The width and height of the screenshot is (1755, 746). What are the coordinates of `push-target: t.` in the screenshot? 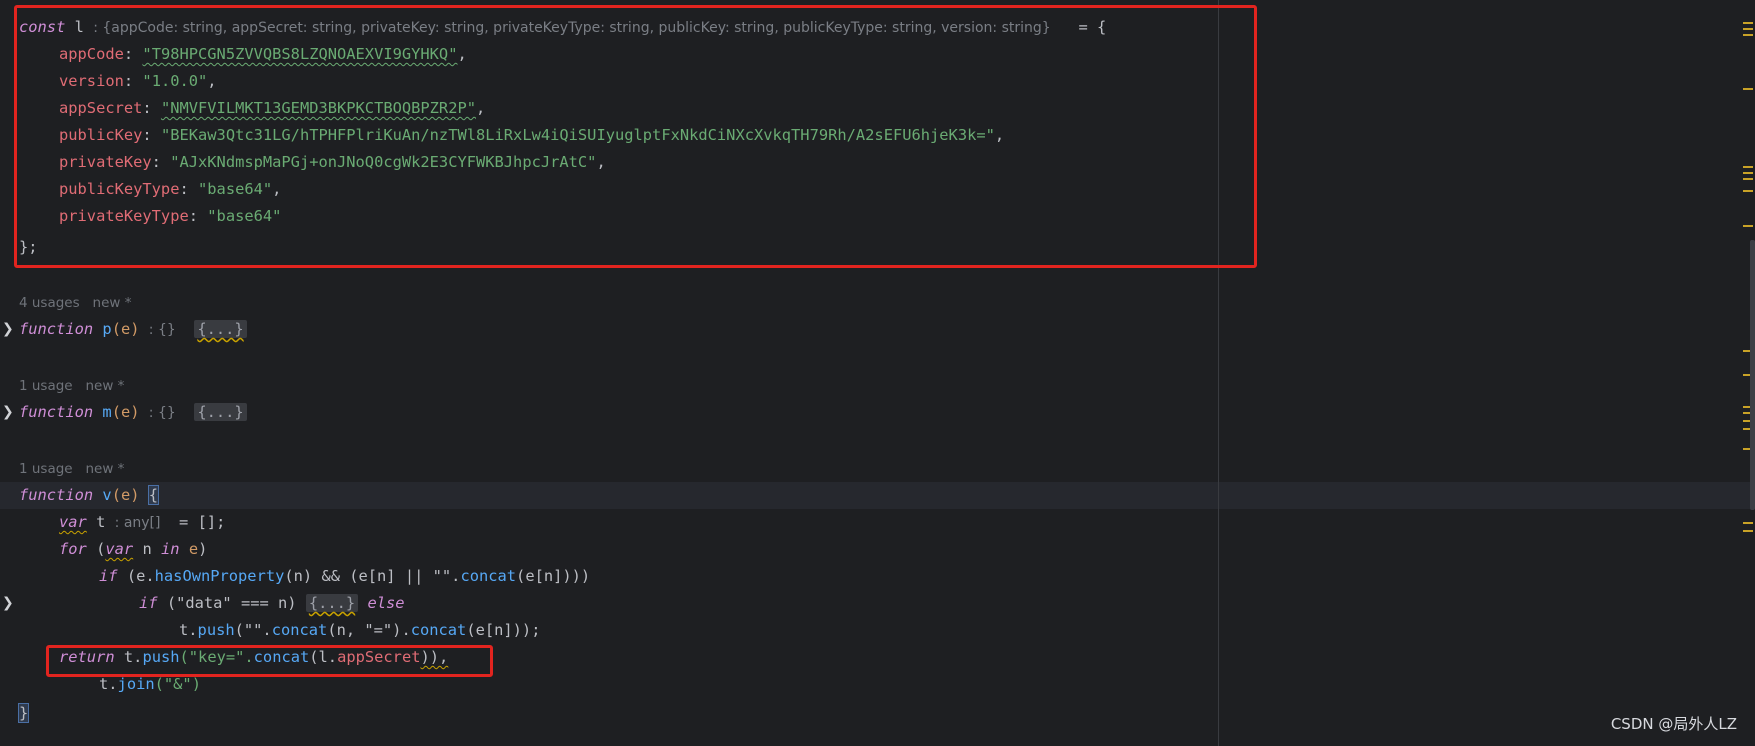 It's located at (188, 630).